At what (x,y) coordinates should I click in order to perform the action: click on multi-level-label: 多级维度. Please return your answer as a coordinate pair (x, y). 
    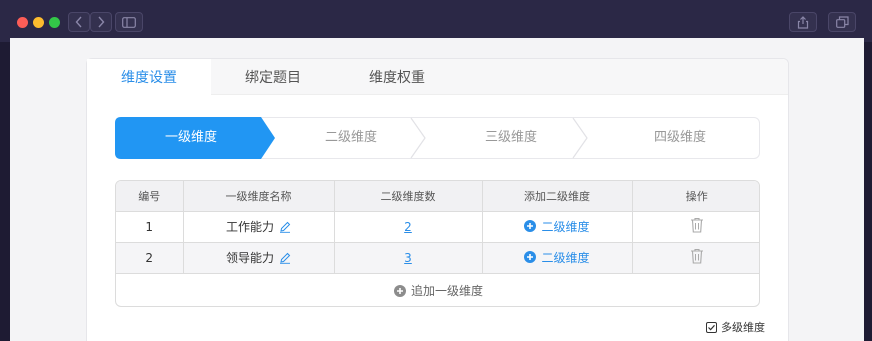
    Looking at the image, I should click on (743, 327).